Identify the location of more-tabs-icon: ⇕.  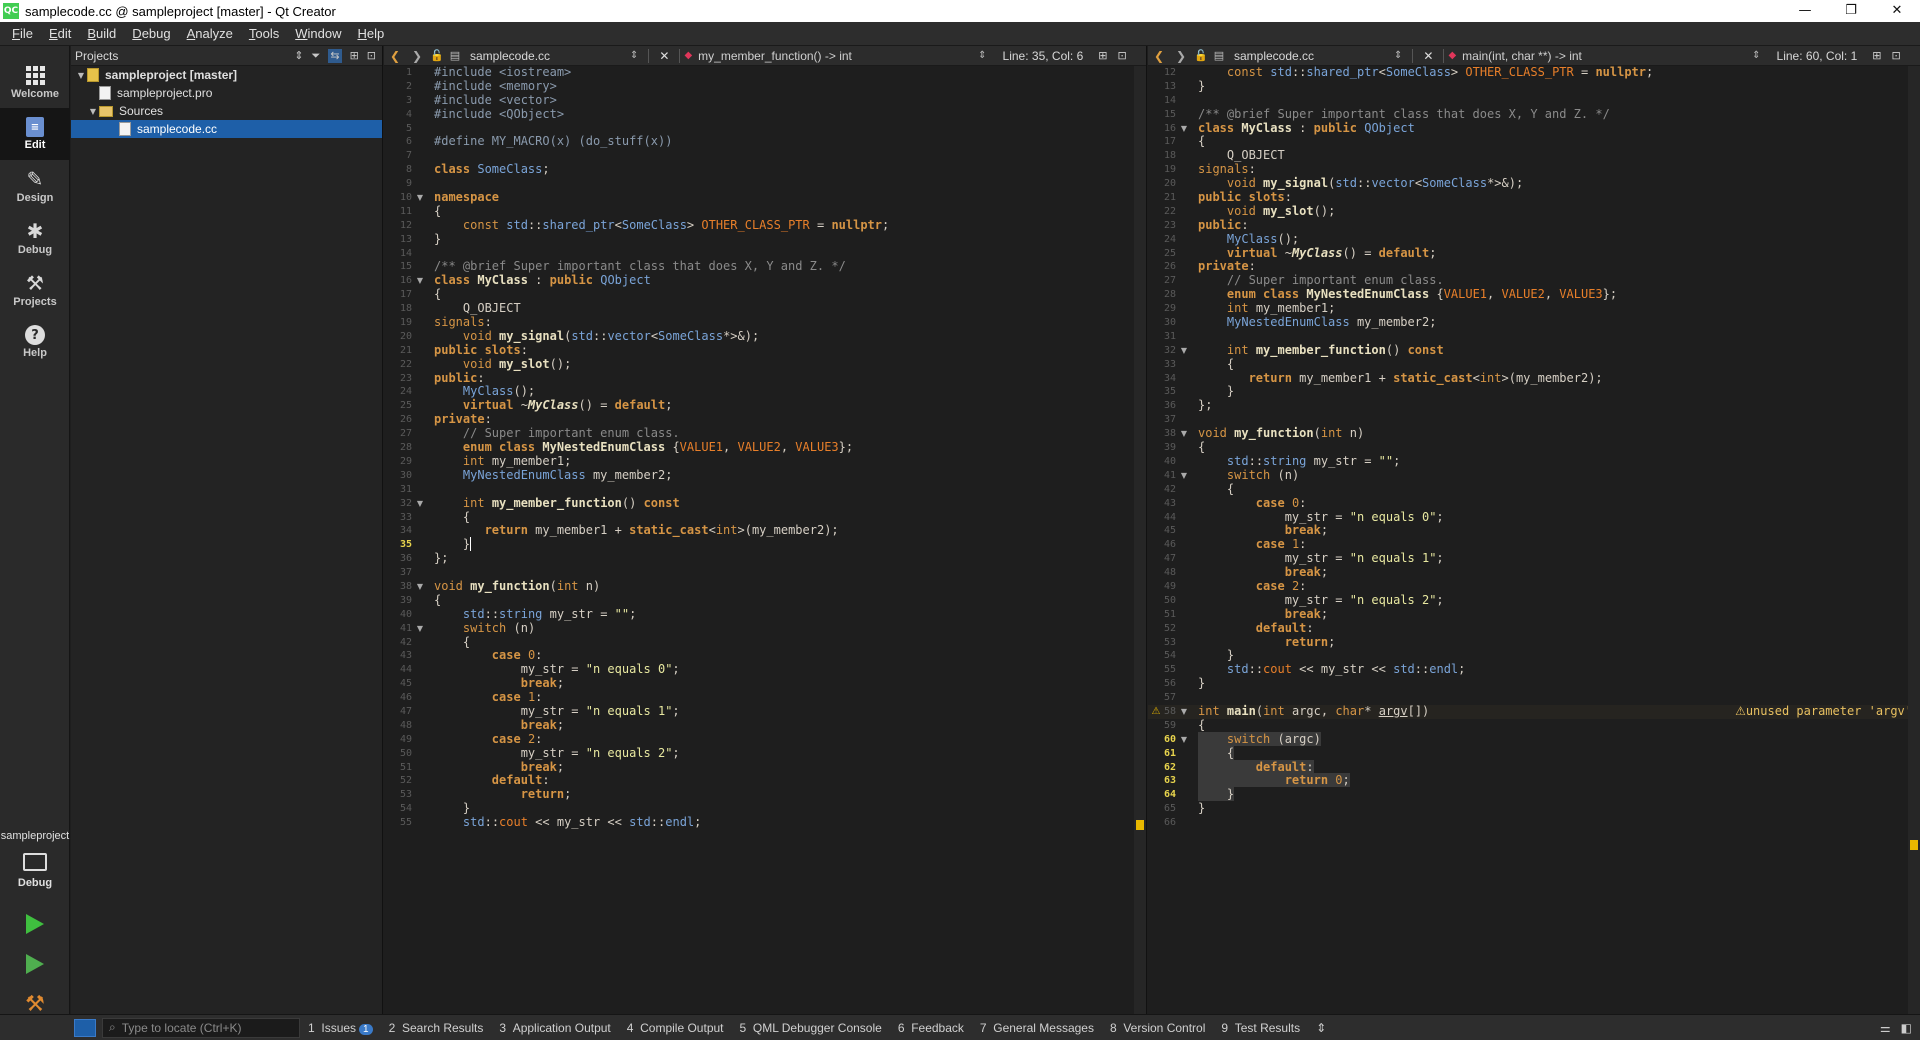
(1321, 1028).